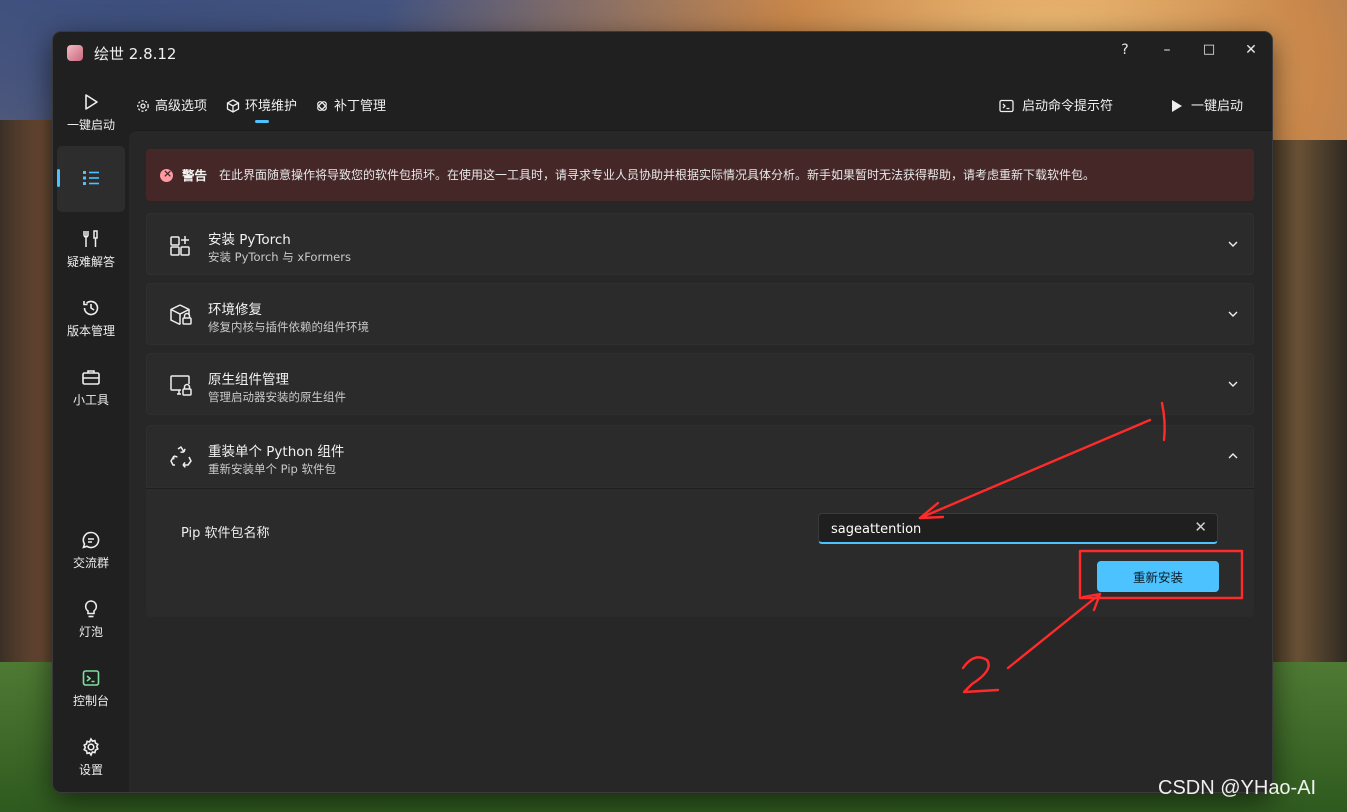 The image size is (1347, 812). What do you see at coordinates (1217, 106) in the screenshot?
I see `launch-button-label: 一键启动` at bounding box center [1217, 106].